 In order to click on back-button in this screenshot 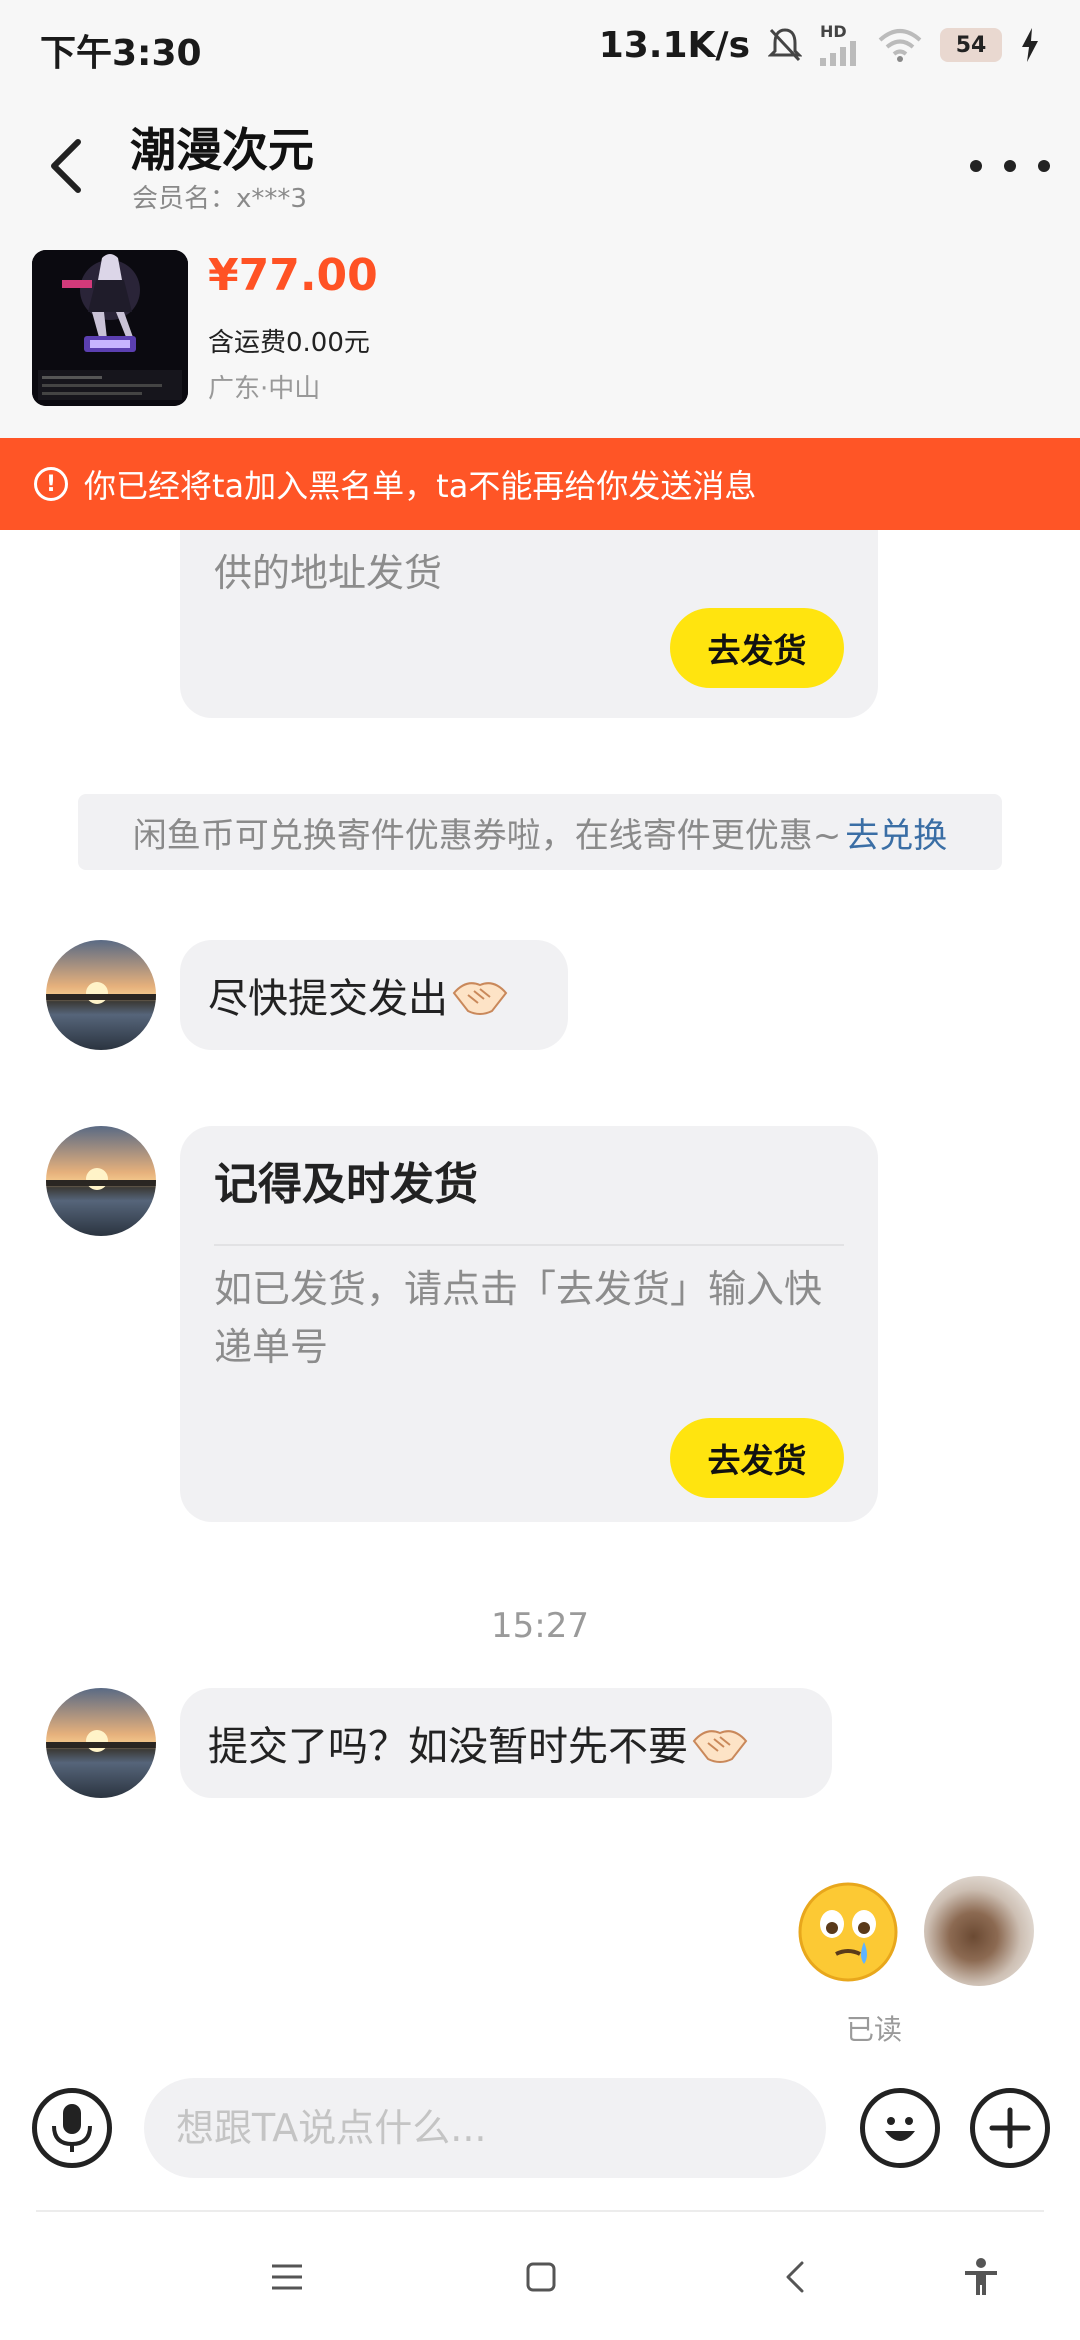, I will do `click(66, 166)`.